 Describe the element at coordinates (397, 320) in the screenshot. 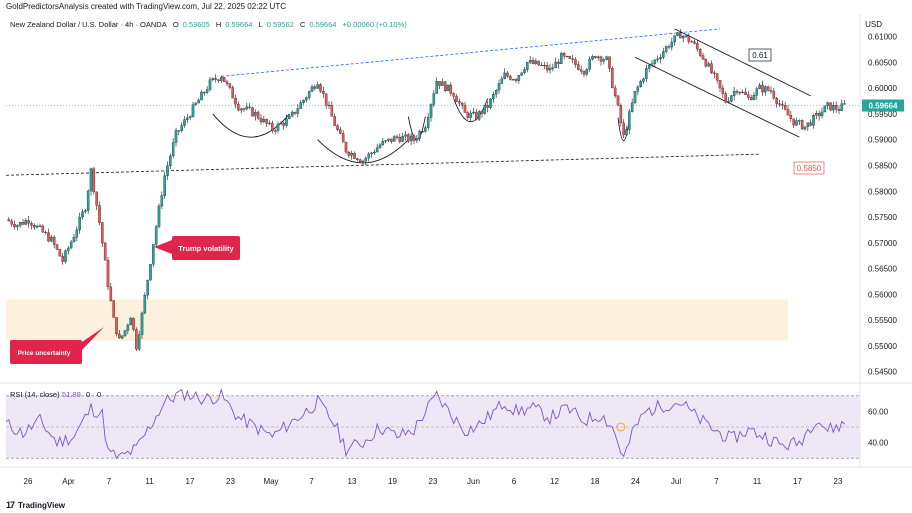

I see `demand-zone` at that location.